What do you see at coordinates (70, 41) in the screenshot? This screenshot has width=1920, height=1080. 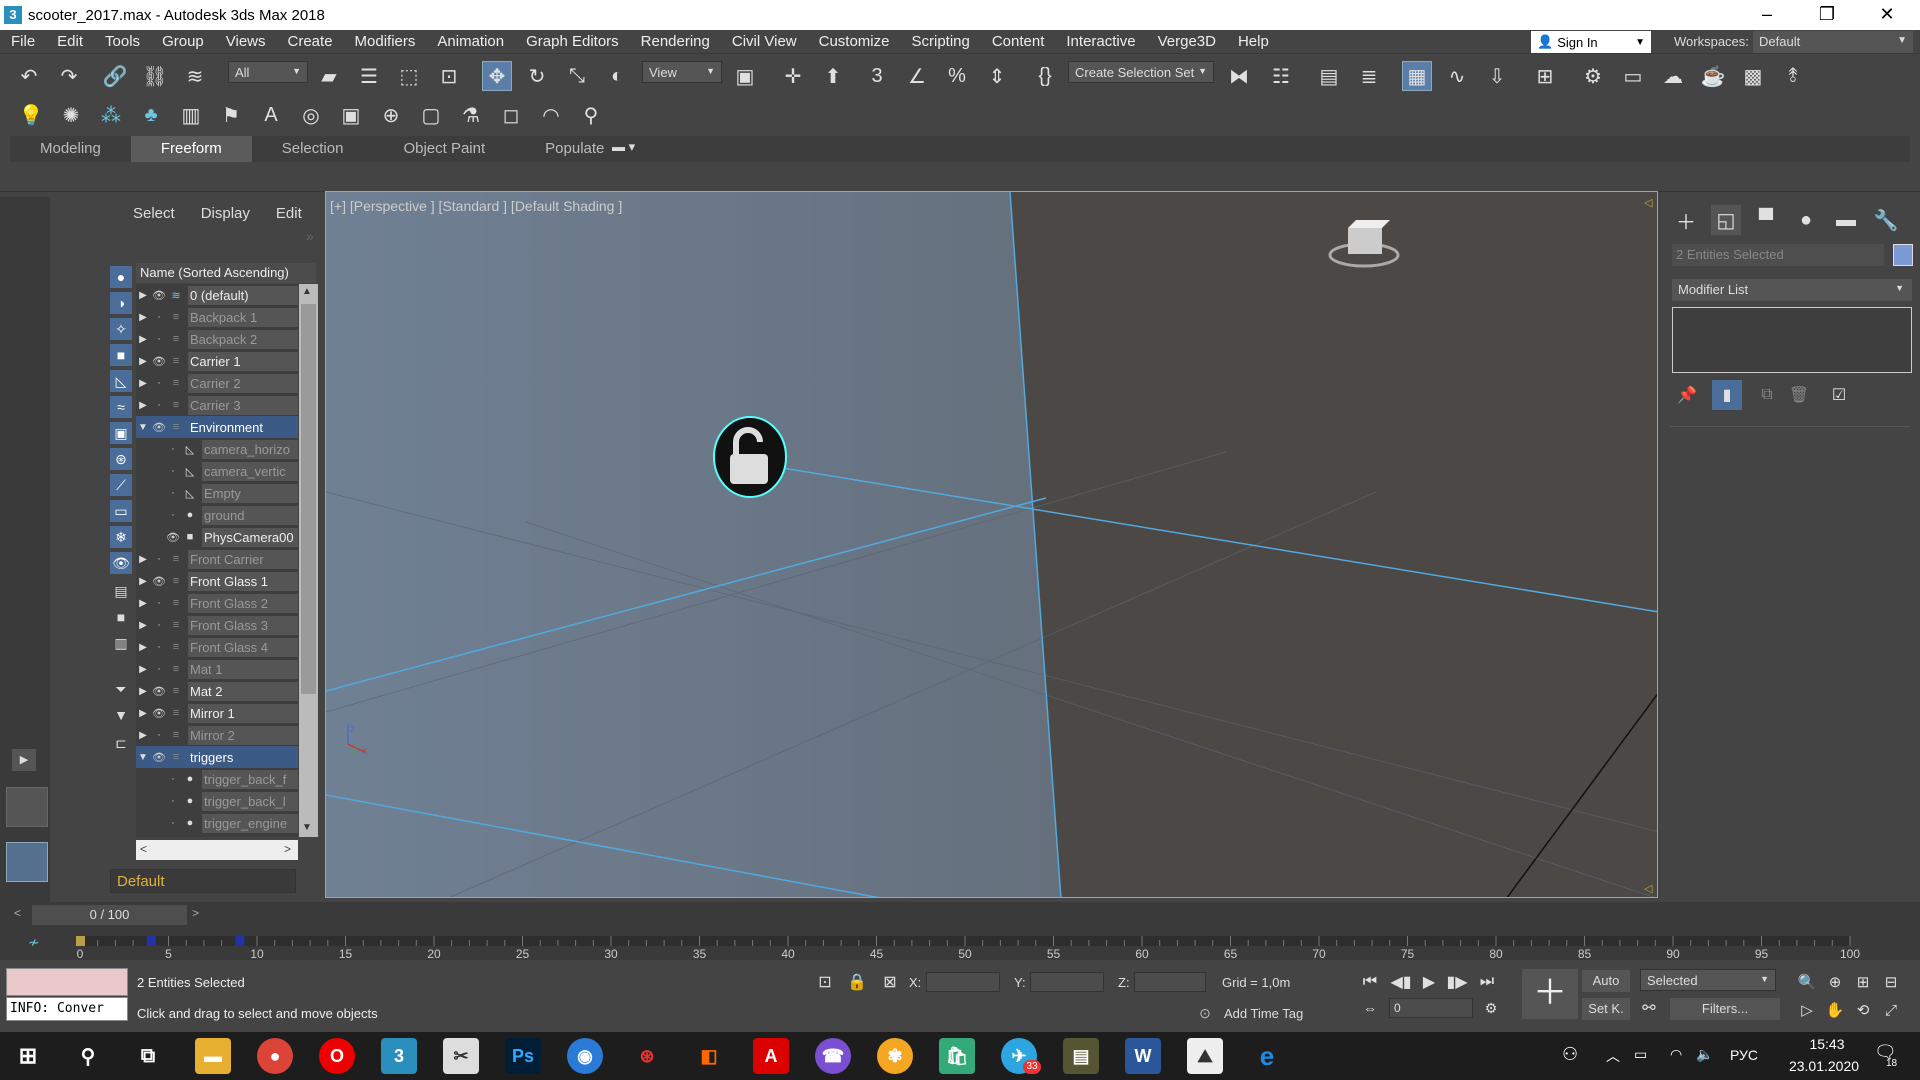 I see `menu-edit: Edit` at bounding box center [70, 41].